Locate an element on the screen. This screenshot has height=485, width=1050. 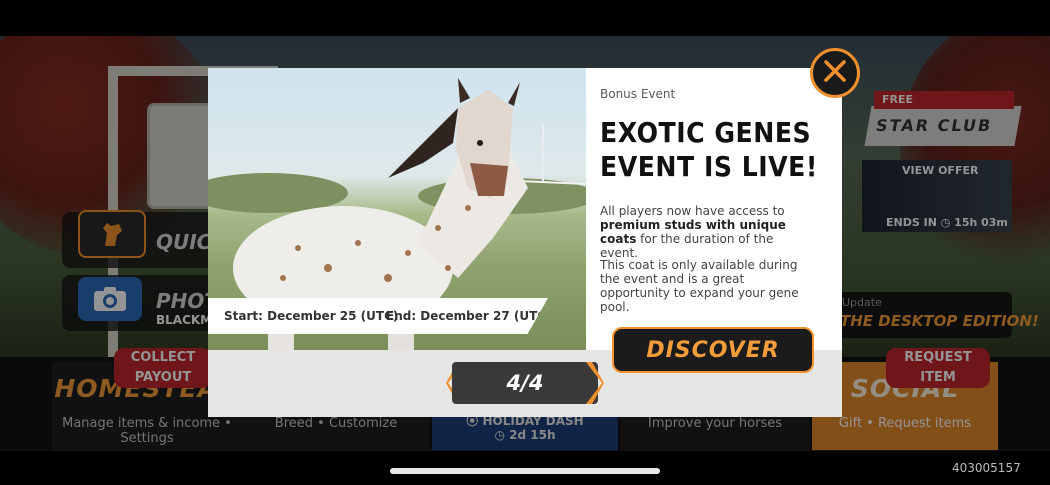
close-button is located at coordinates (835, 73).